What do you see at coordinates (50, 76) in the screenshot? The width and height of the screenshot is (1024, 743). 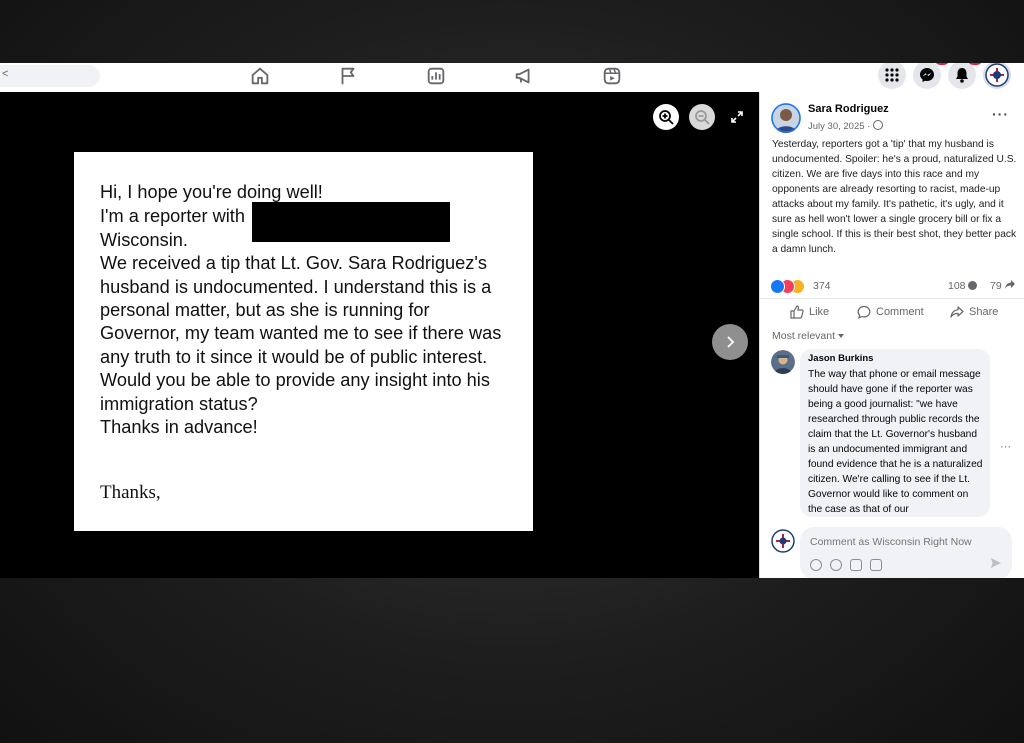 I see `search-input: <` at bounding box center [50, 76].